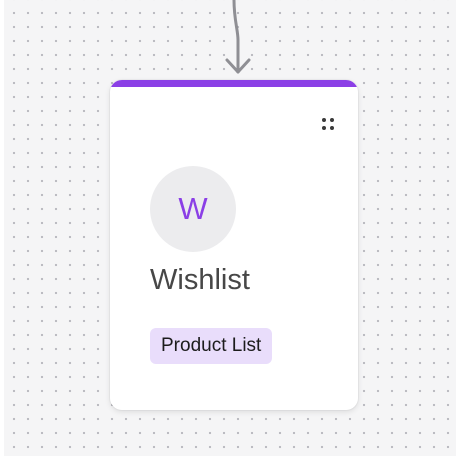 This screenshot has height=460, width=456. I want to click on connector-arrow-icon, so click(238, 37).